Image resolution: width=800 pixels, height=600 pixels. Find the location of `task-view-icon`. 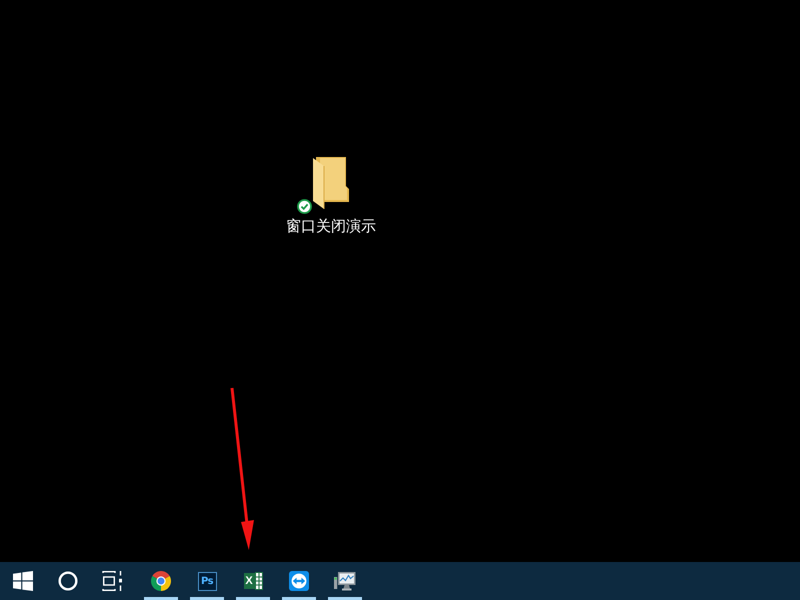

task-view-icon is located at coordinates (112, 581).